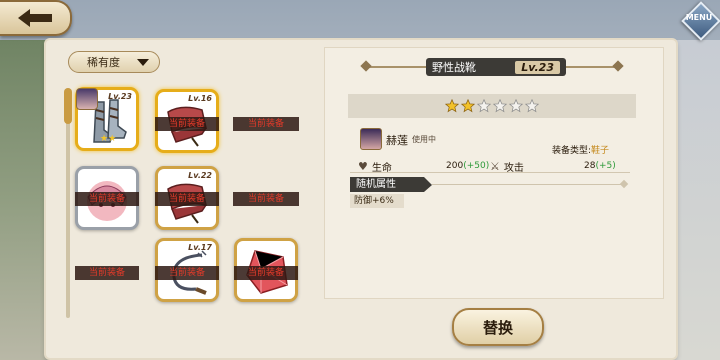  What do you see at coordinates (200, 247) in the screenshot?
I see `item-level: Lv.17` at bounding box center [200, 247].